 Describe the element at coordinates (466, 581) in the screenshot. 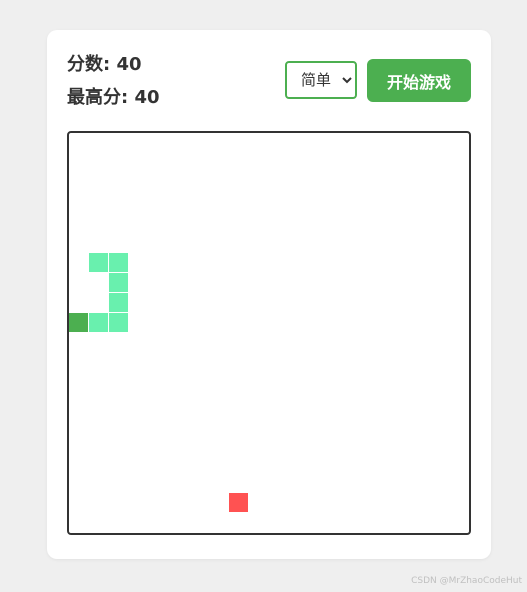

I see `watermark: CSDN @MrZhaoCodeHut` at that location.